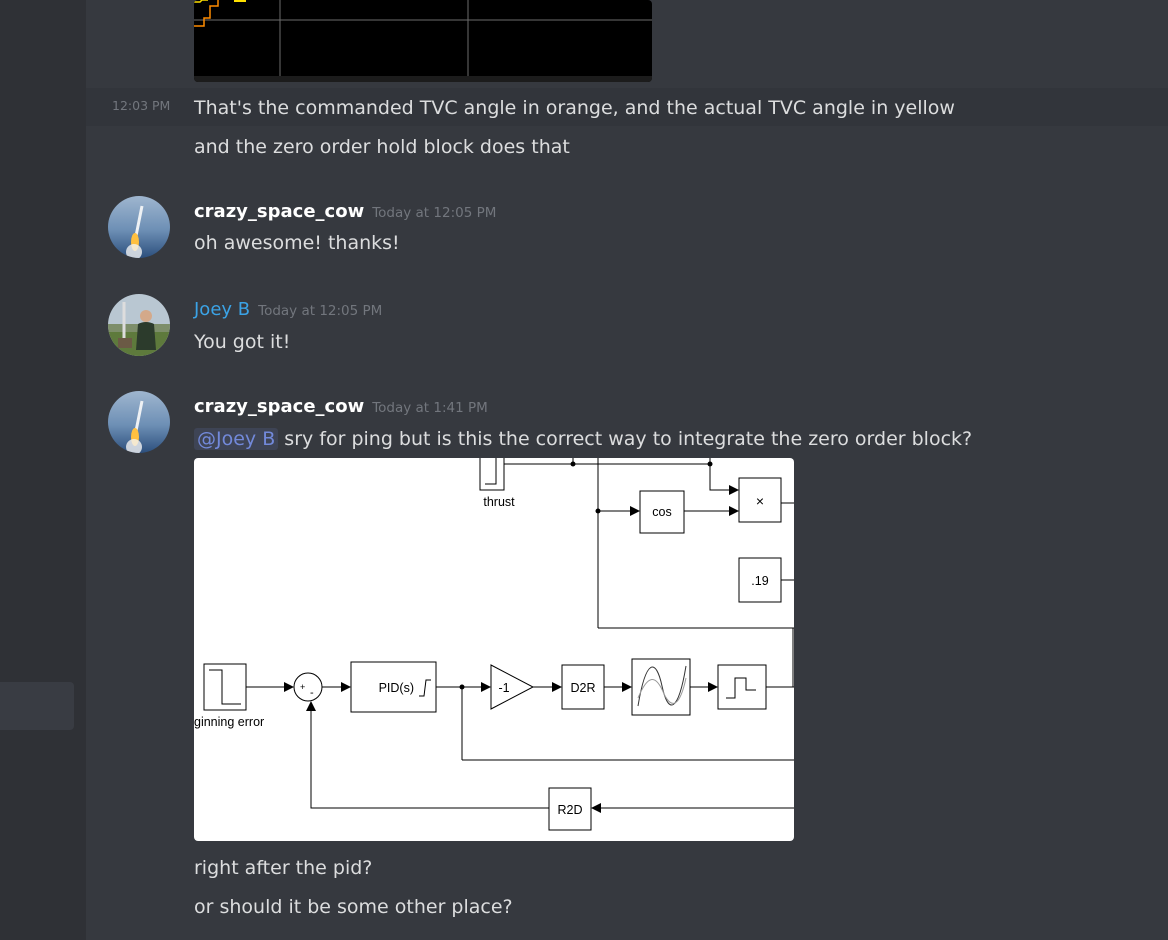 This screenshot has height=940, width=1168. What do you see at coordinates (37, 706) in the screenshot?
I see `sidebar-selected-item` at bounding box center [37, 706].